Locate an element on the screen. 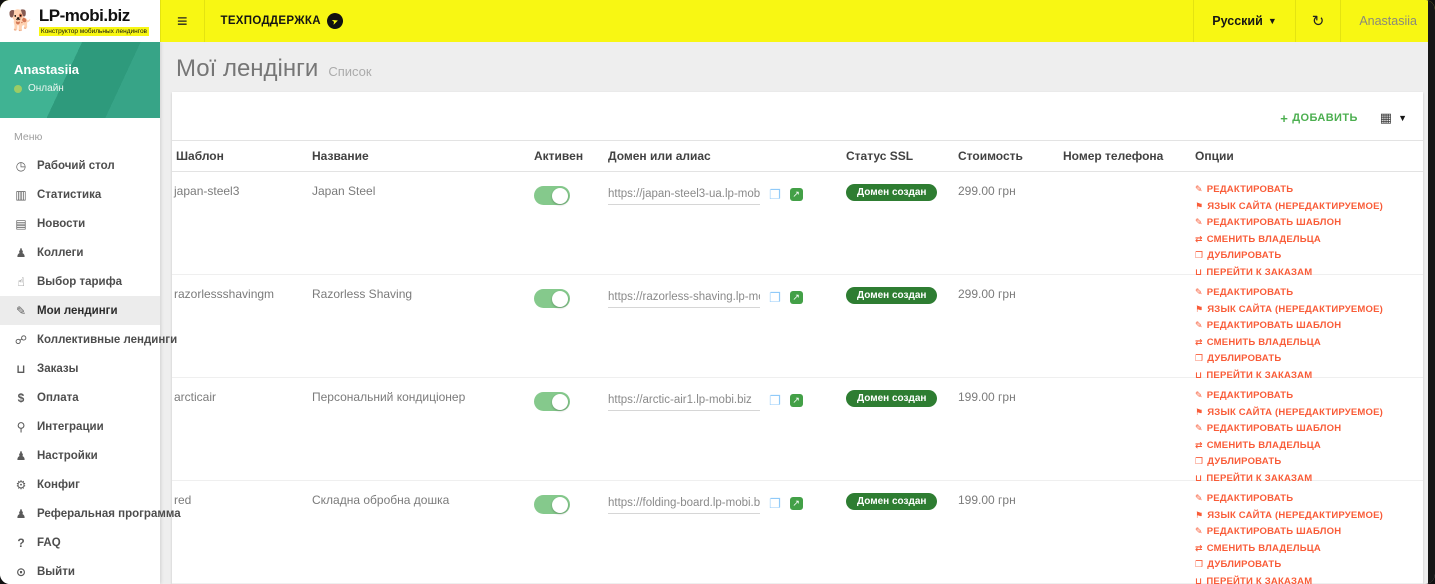 Image resolution: width=1435 pixels, height=584 pixels. sidebar-item-settings: ♟ Настройки is located at coordinates (80, 455).